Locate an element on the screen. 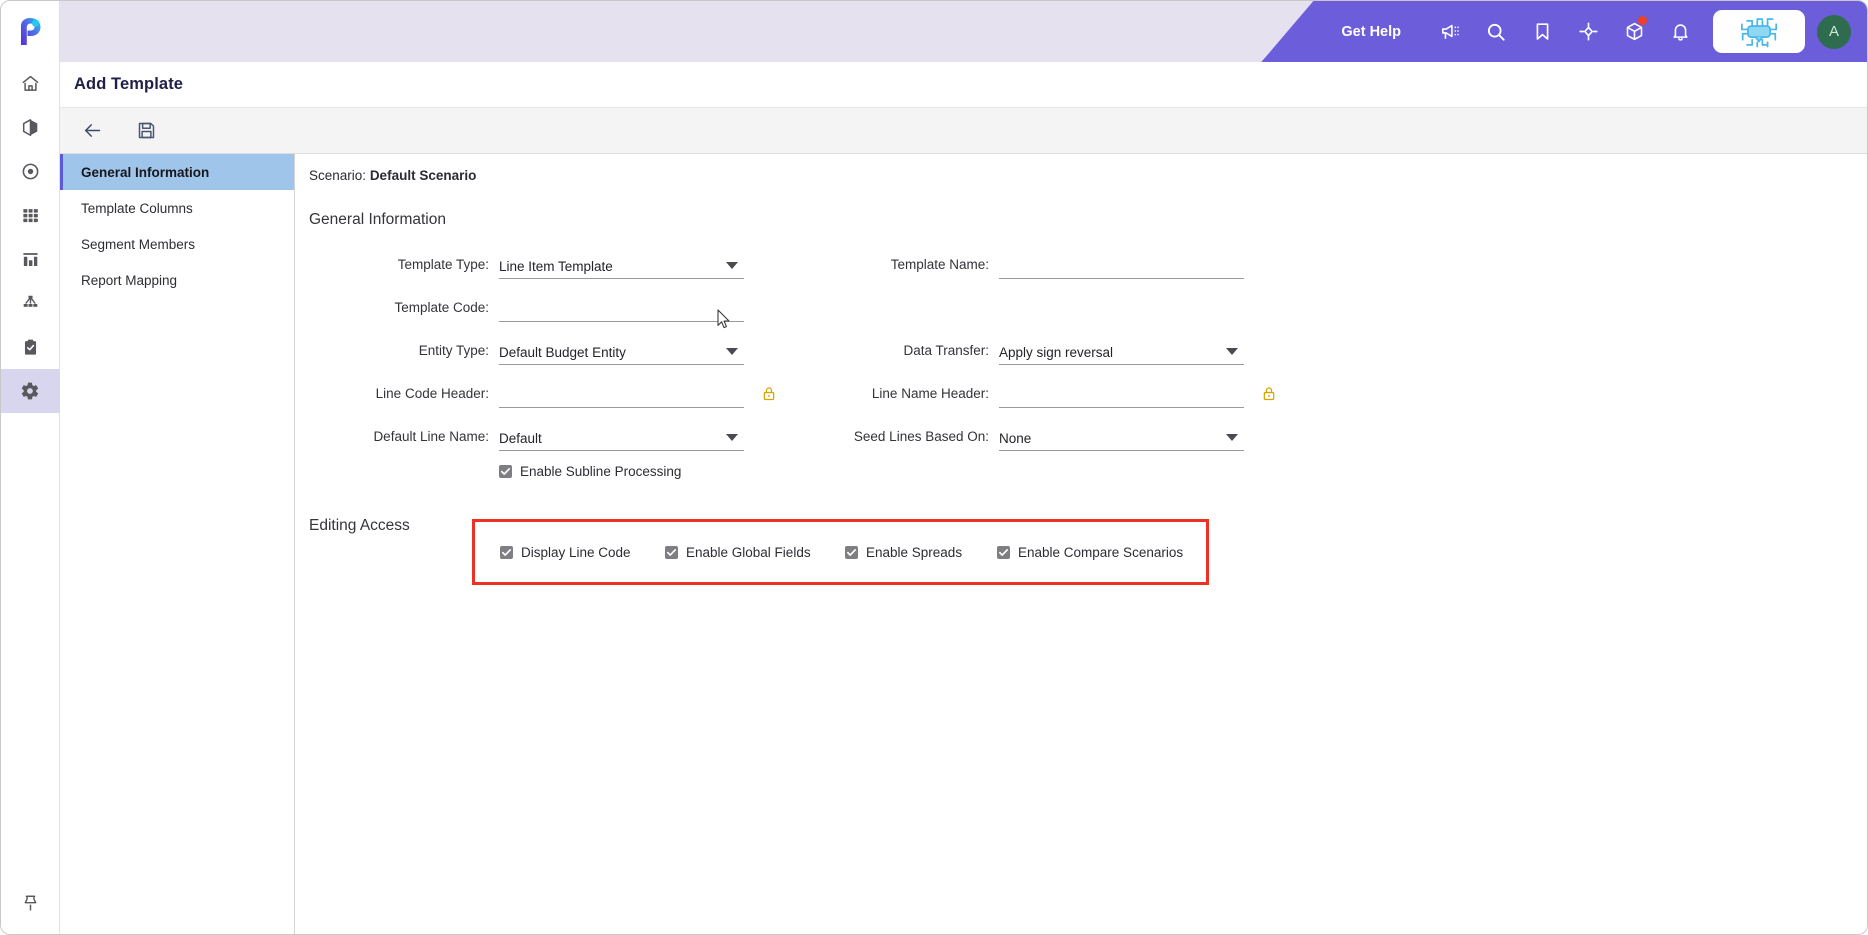 This screenshot has width=1868, height=935. template-name-control is located at coordinates (1124, 264).